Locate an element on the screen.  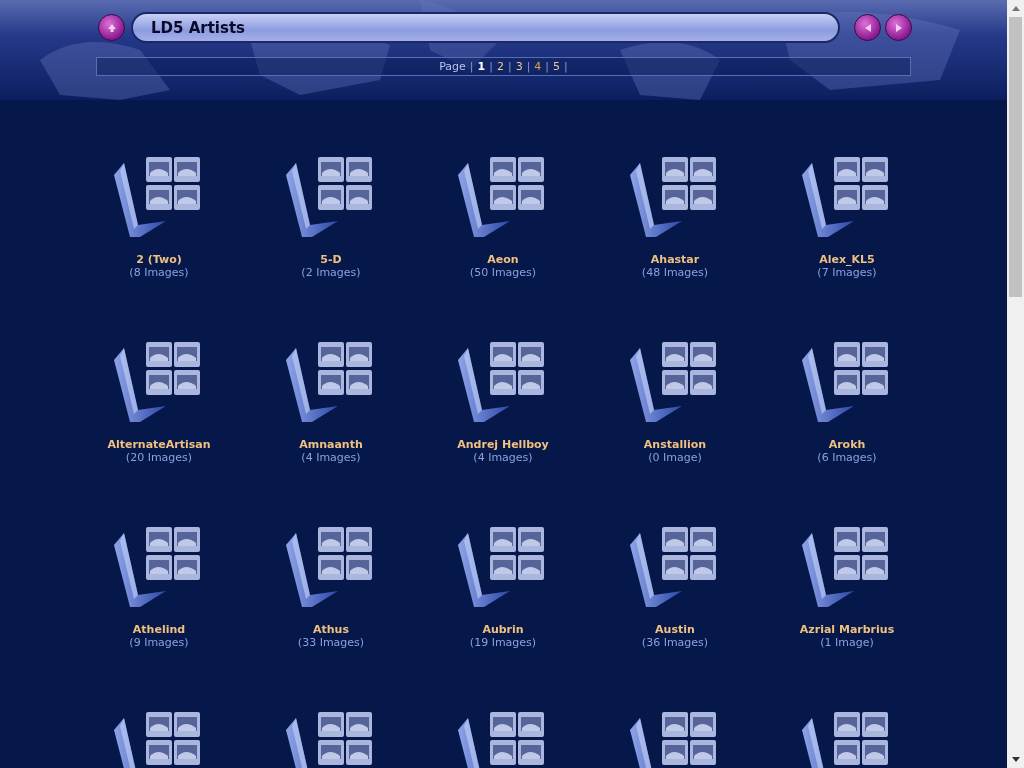
artist-name-link: Aeon is located at coordinates (503, 259).